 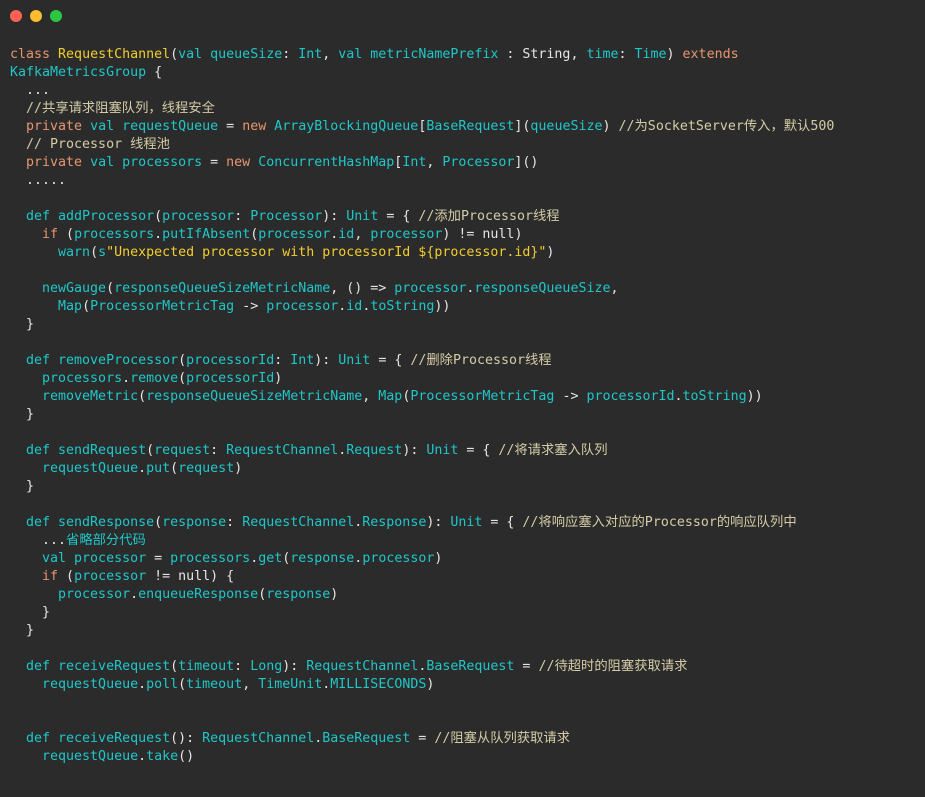 I want to click on code-token: queueSize, so click(x=566, y=126).